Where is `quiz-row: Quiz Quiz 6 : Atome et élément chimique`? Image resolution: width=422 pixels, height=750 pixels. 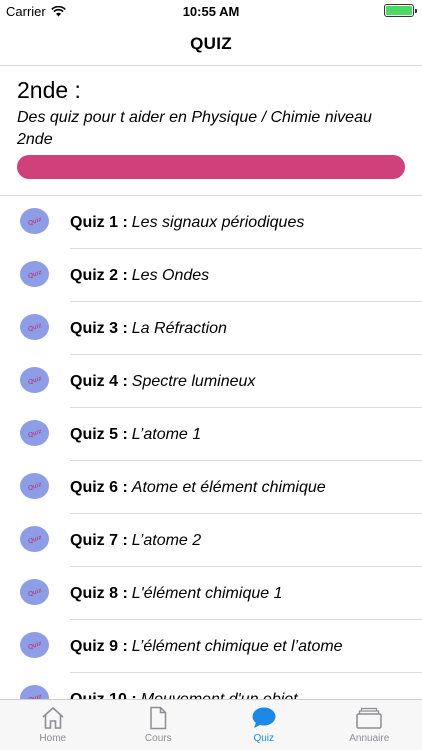 quiz-row: Quiz Quiz 6 : Atome et élément chimique is located at coordinates (211, 487).